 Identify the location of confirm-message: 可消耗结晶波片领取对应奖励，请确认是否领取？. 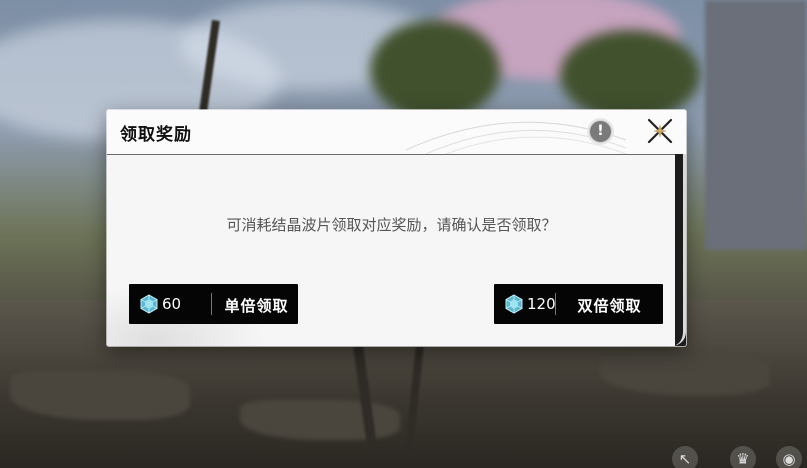
(391, 225).